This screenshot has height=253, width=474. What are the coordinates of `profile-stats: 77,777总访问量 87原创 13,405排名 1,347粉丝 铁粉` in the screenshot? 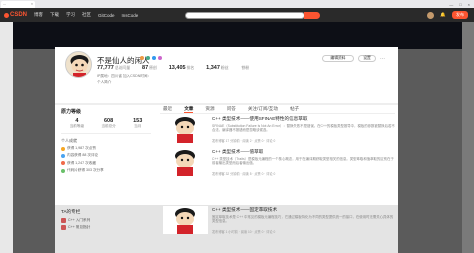 It's located at (173, 68).